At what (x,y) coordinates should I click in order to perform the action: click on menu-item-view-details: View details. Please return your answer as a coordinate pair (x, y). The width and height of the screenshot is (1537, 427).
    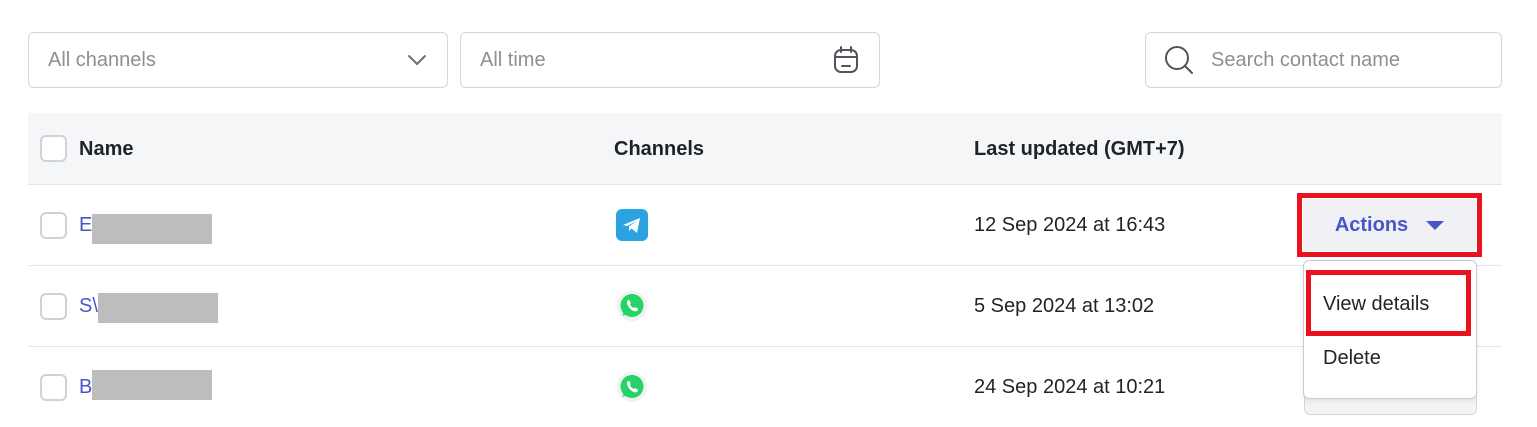
    Looking at the image, I should click on (1376, 304).